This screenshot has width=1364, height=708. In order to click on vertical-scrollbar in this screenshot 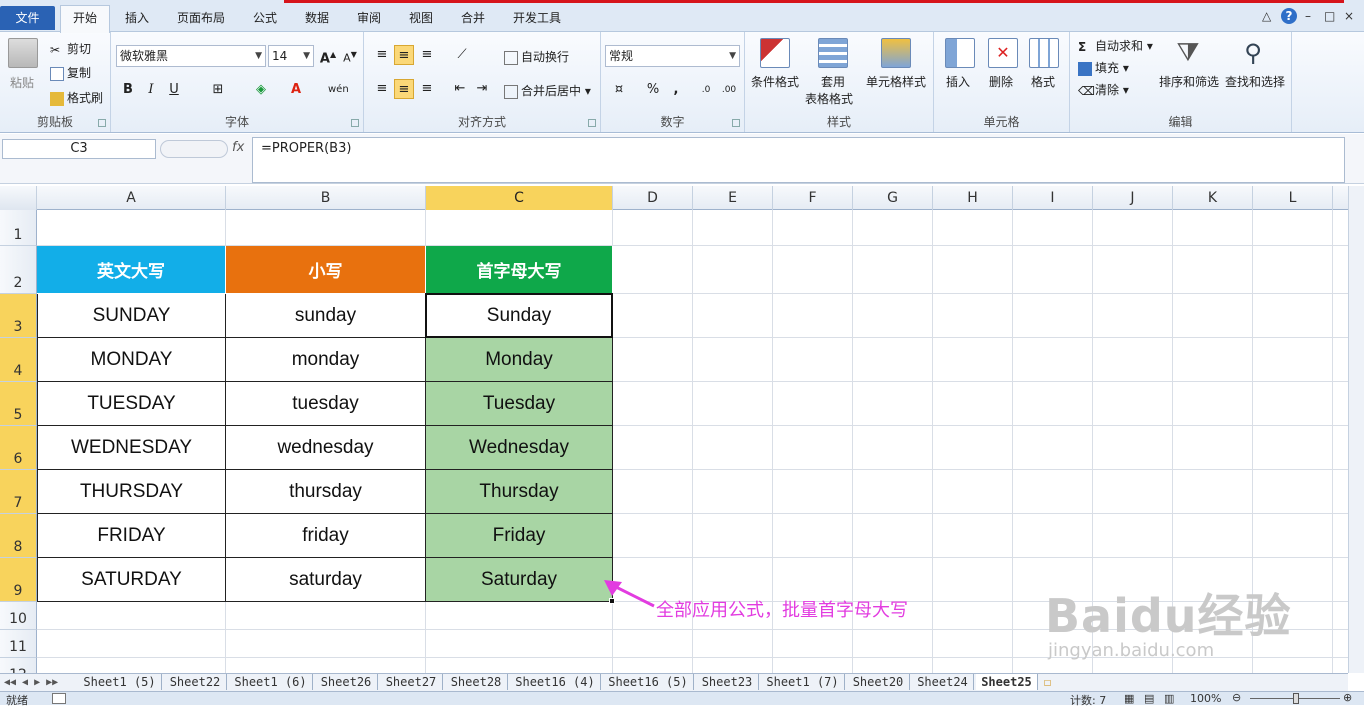, I will do `click(1356, 429)`.